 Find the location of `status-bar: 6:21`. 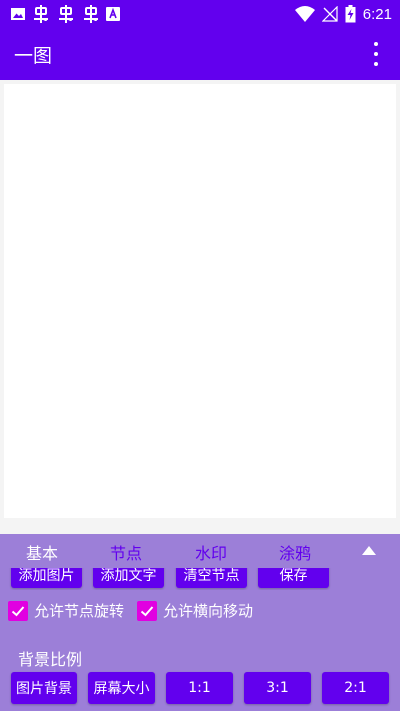

status-bar: 6:21 is located at coordinates (200, 14).